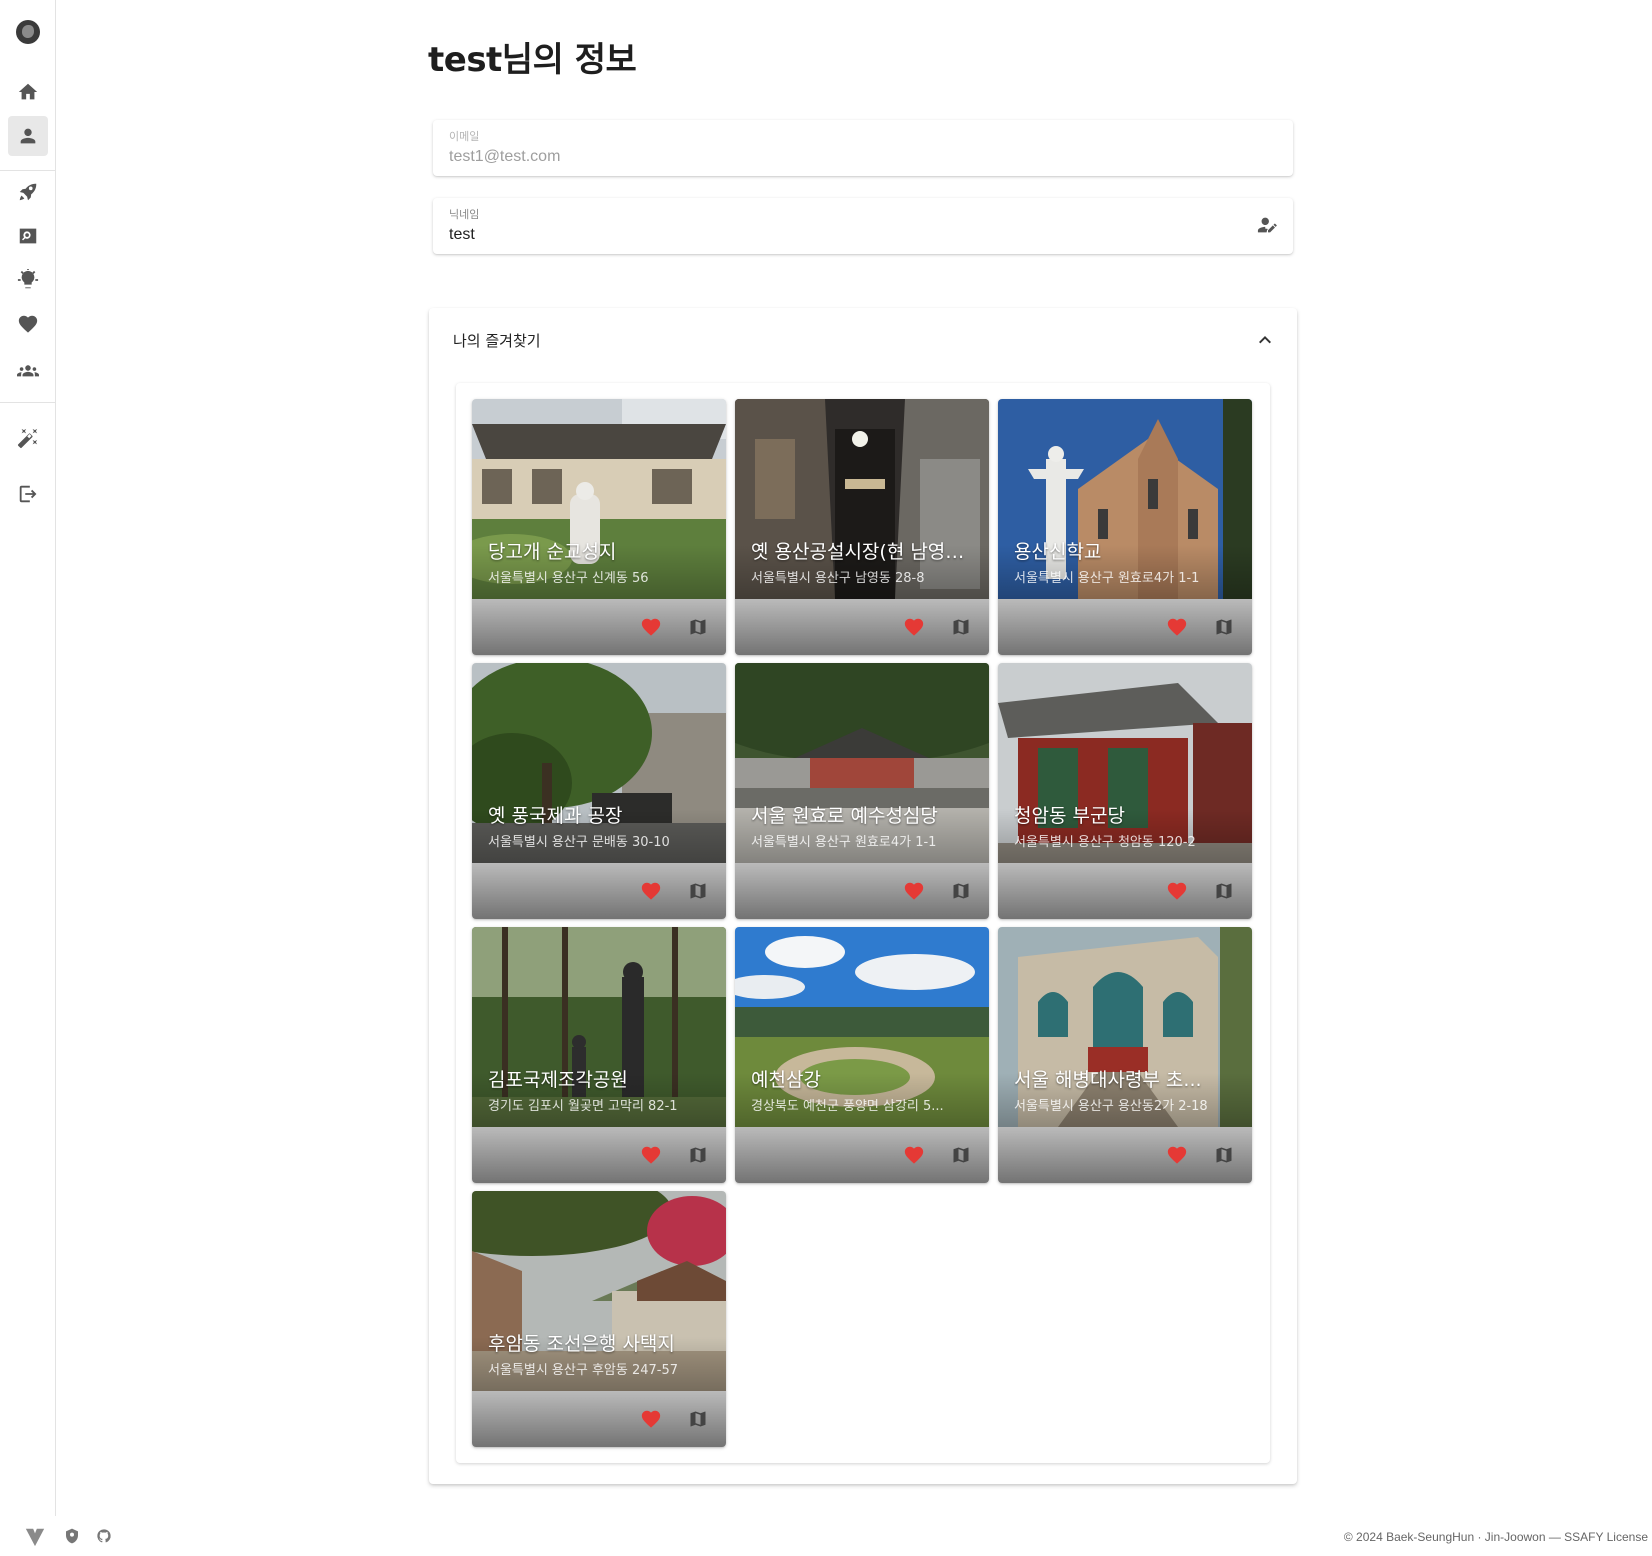  What do you see at coordinates (28, 758) in the screenshot?
I see `sidebar` at bounding box center [28, 758].